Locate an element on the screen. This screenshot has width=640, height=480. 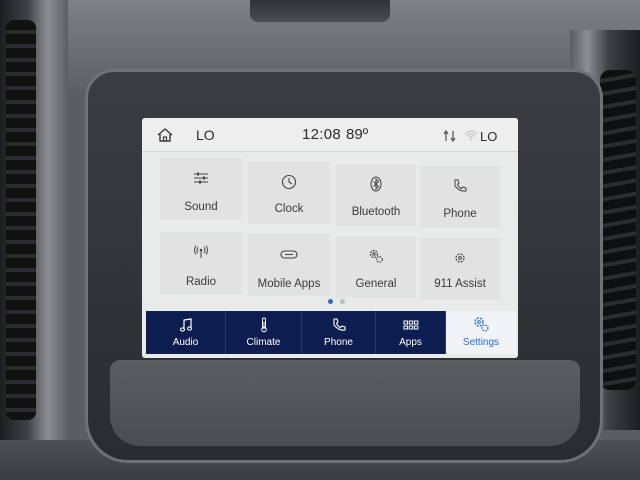
nav-label: Apps is located at coordinates (410, 342).